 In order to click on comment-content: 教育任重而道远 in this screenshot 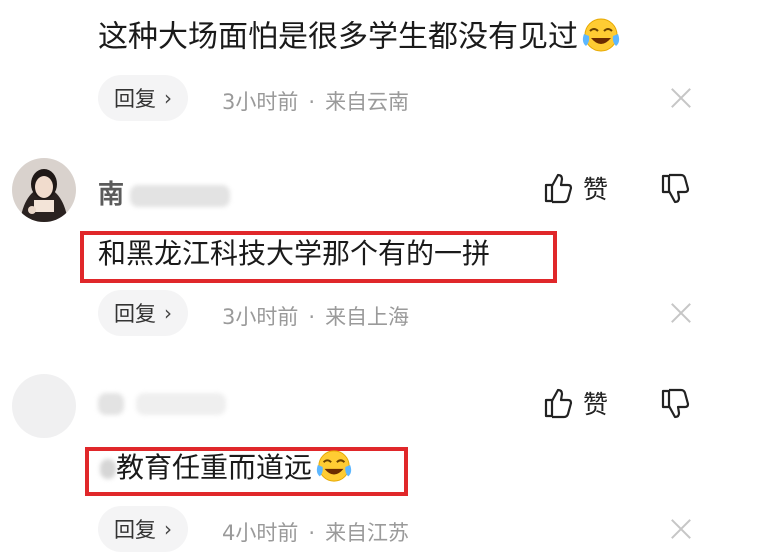, I will do `click(227, 467)`.